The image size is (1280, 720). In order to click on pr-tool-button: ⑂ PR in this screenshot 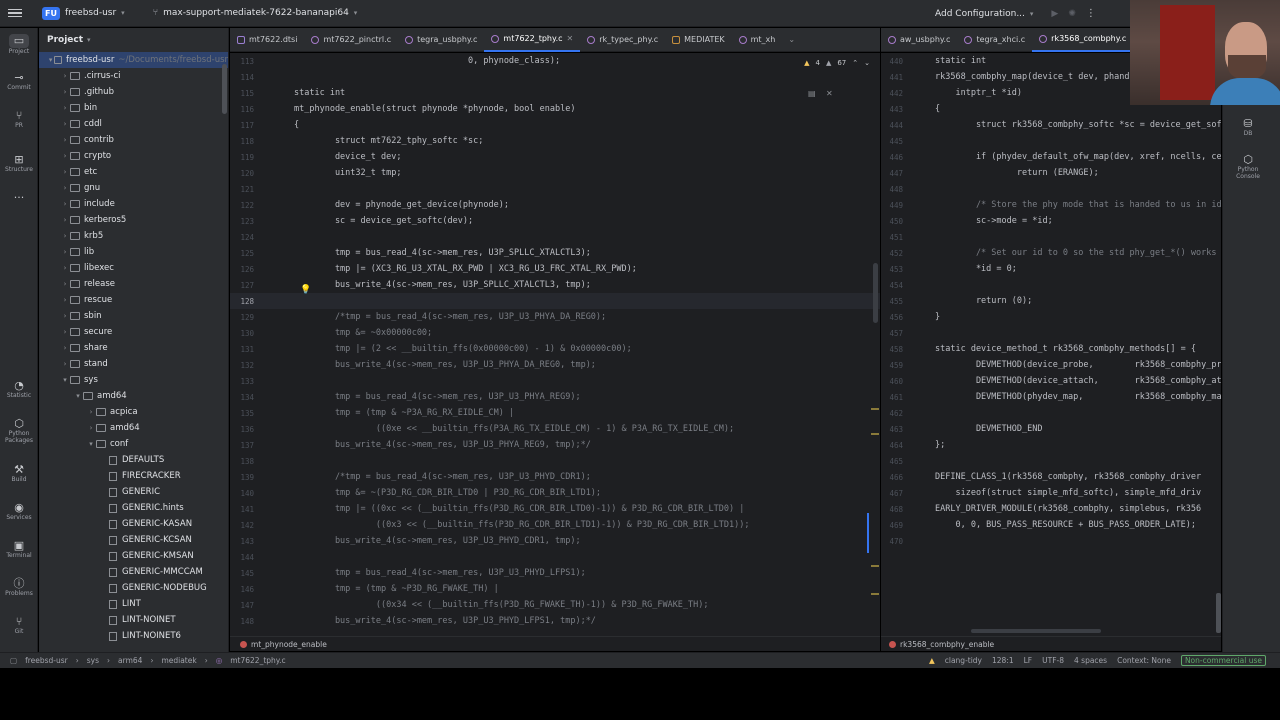, I will do `click(19, 120)`.